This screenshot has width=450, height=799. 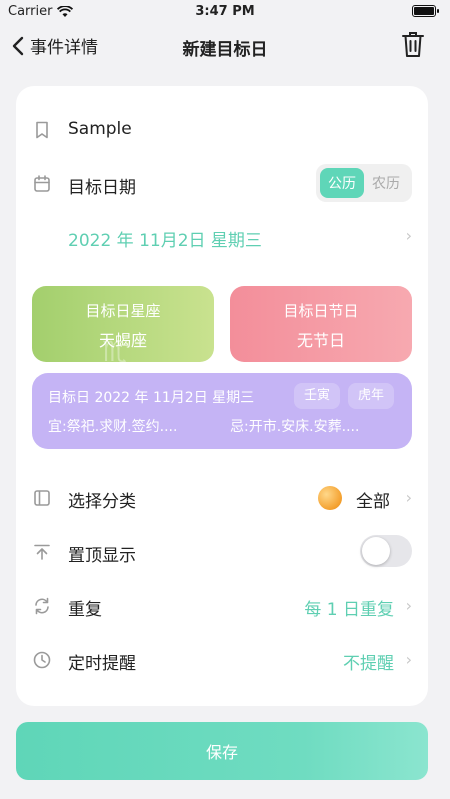 What do you see at coordinates (222, 751) in the screenshot?
I see `save-button: 保存` at bounding box center [222, 751].